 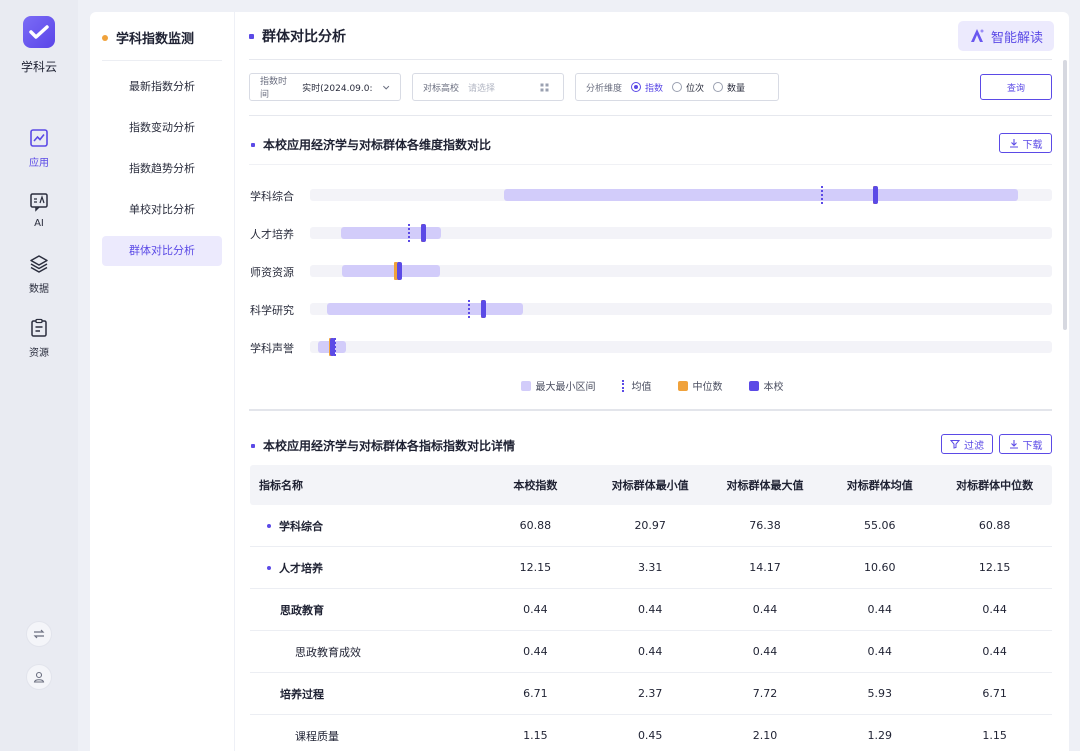 I want to click on filter-button: 过滤, so click(x=967, y=444).